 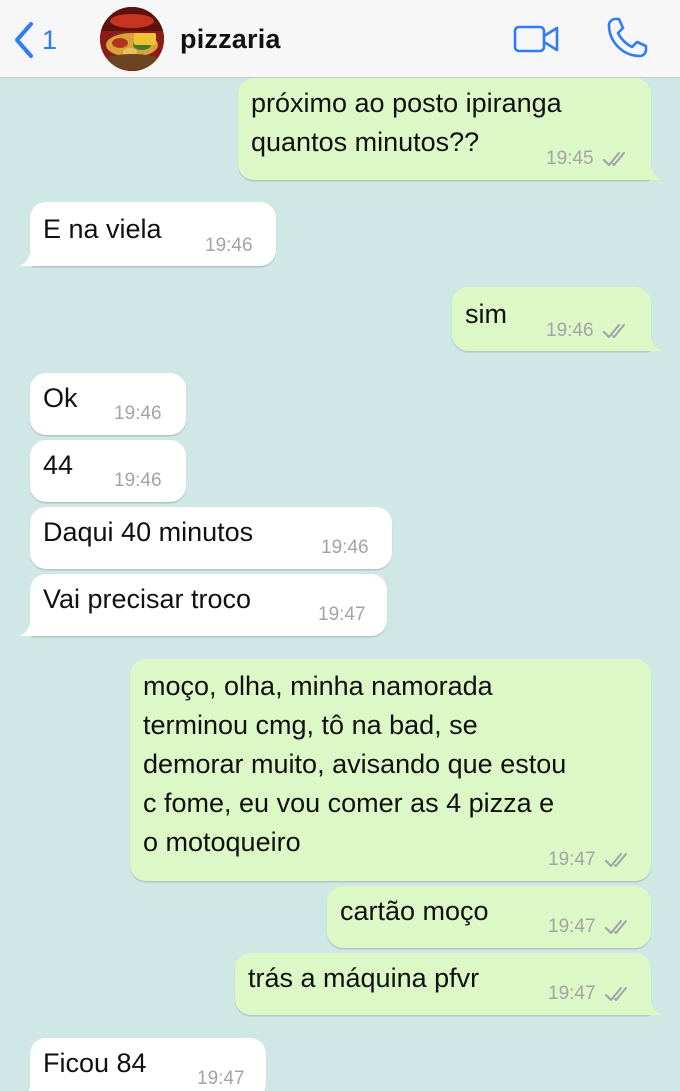 What do you see at coordinates (58, 465) in the screenshot?
I see `message-text: 44` at bounding box center [58, 465].